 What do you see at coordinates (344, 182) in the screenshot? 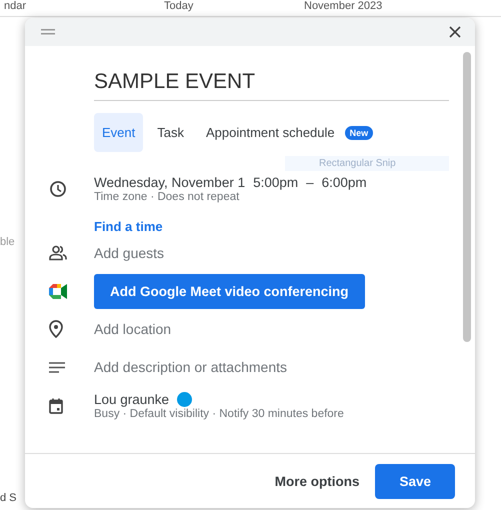
I see `end-time-text: 6:00pm` at bounding box center [344, 182].